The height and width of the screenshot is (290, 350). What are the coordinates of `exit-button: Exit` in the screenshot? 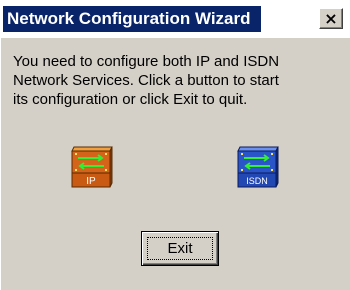 It's located at (180, 248).